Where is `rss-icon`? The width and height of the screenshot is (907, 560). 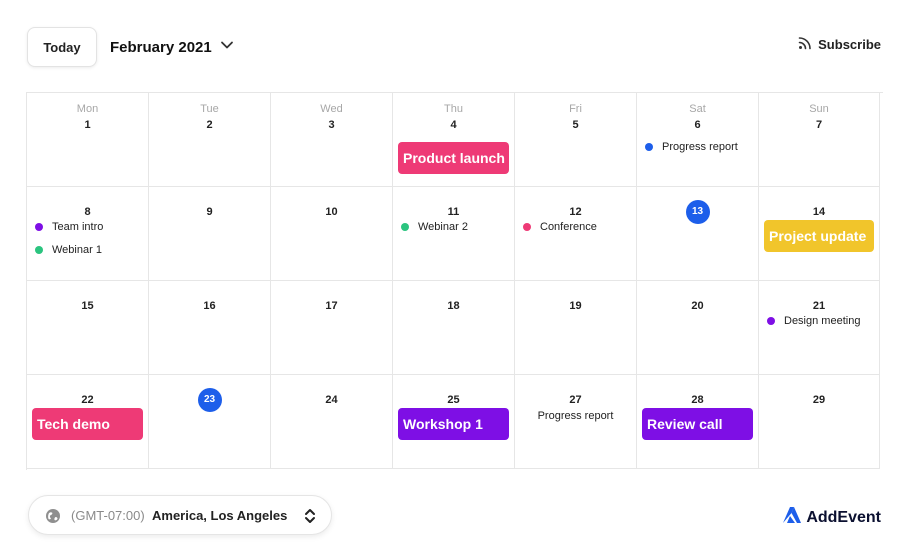 rss-icon is located at coordinates (805, 44).